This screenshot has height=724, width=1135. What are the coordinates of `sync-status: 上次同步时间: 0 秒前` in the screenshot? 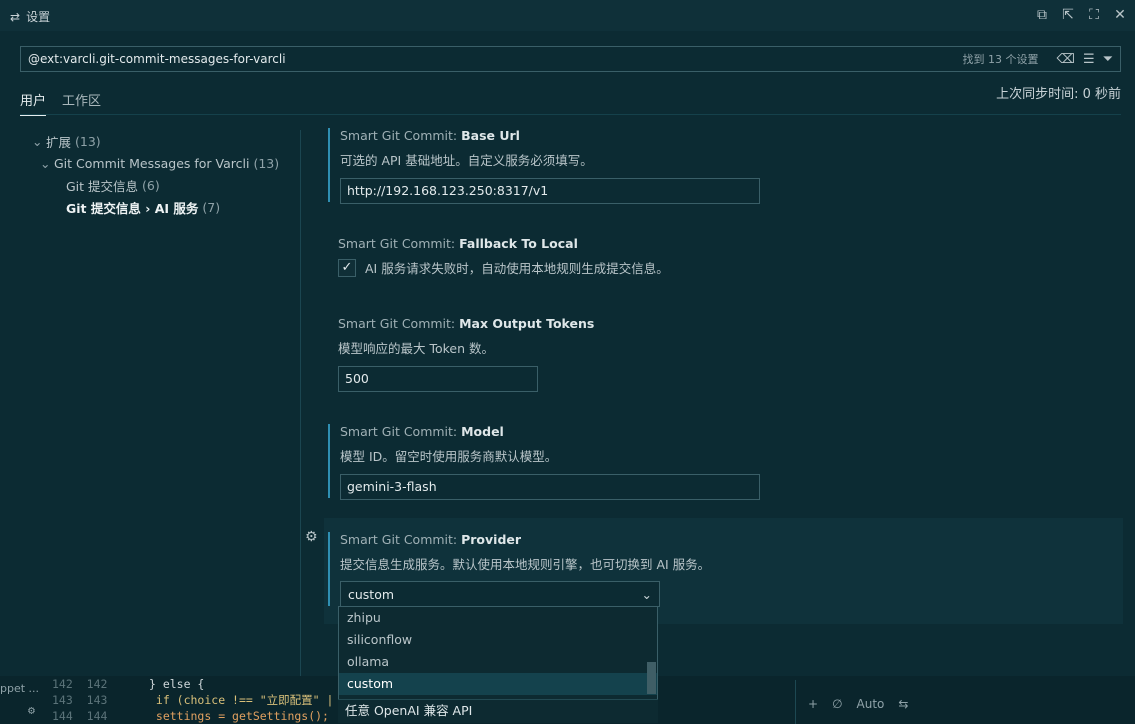 It's located at (1058, 94).